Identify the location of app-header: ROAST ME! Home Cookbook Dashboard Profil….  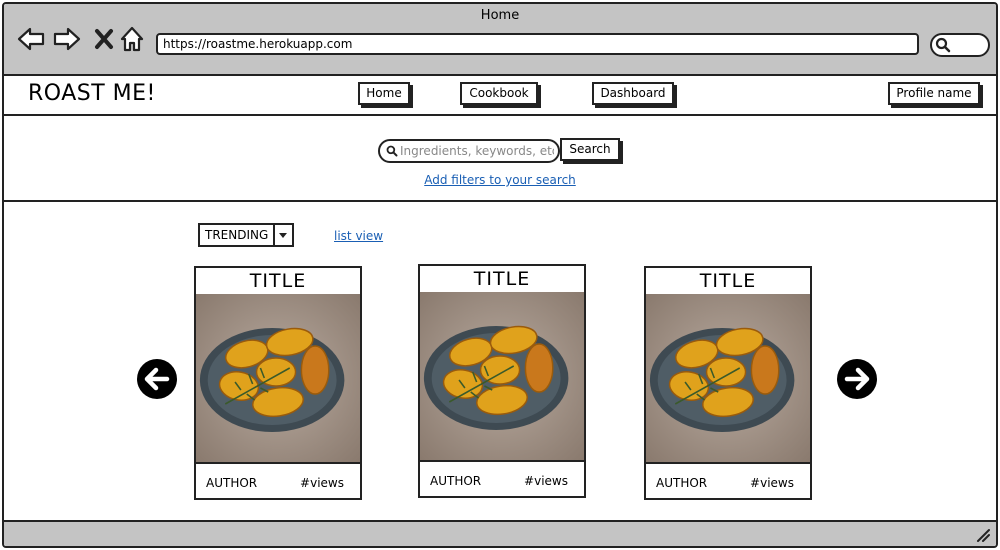
(500, 96).